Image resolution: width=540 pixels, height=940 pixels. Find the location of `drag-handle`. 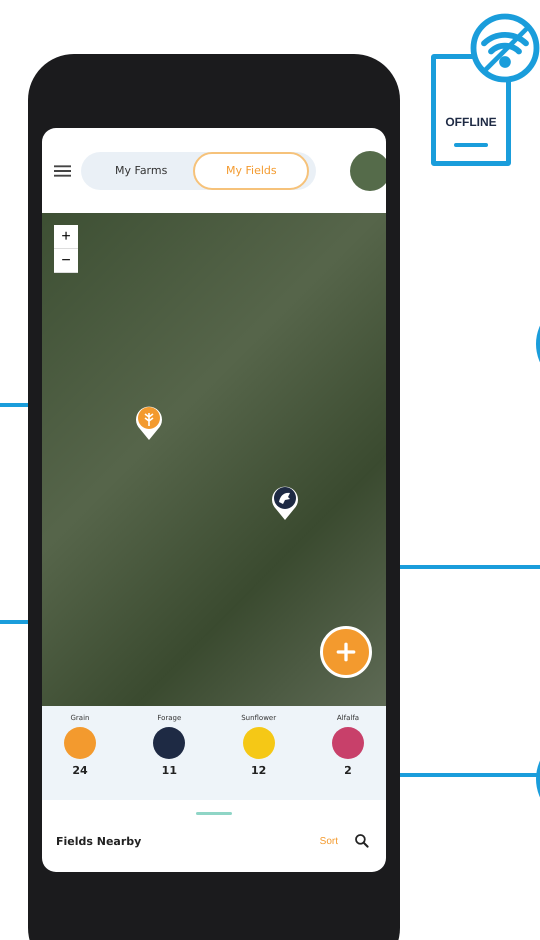

drag-handle is located at coordinates (214, 813).